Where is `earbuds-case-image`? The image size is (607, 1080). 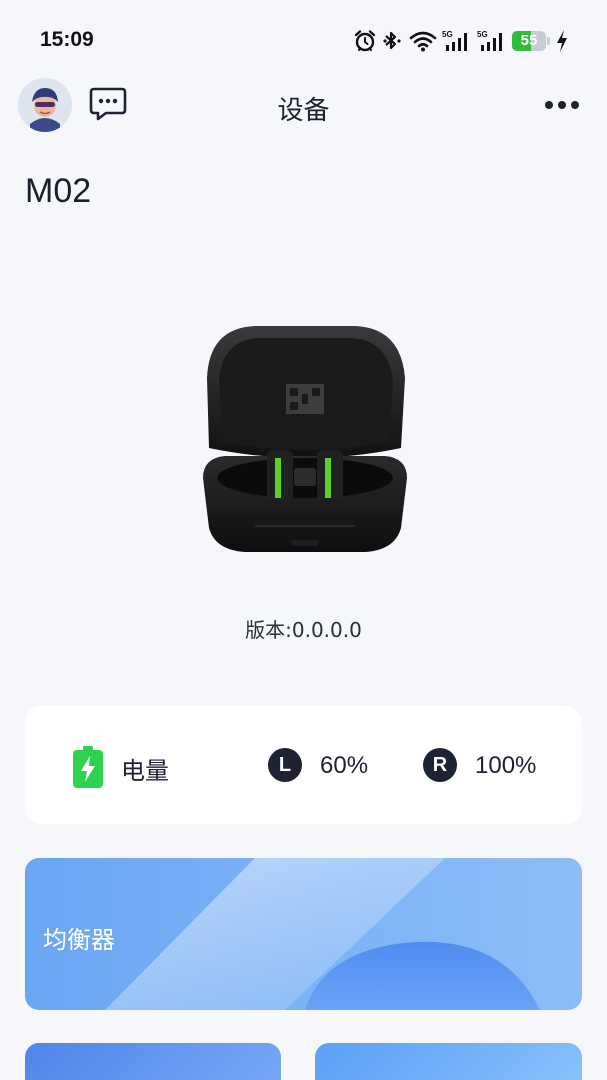 earbuds-case-image is located at coordinates (305, 438).